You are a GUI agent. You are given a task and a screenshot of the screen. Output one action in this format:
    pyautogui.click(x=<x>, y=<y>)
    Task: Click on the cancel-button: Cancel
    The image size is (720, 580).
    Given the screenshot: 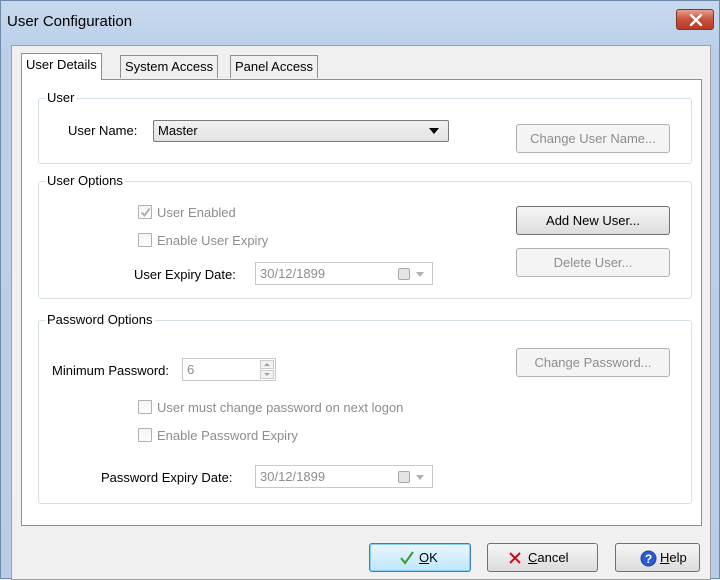 What is the action you would take?
    pyautogui.click(x=542, y=557)
    